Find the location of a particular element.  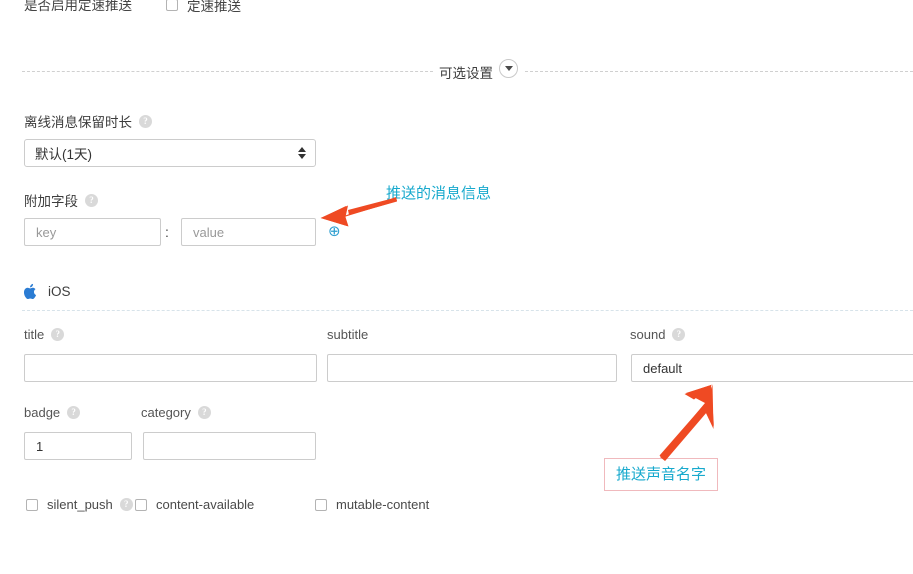

extra-field-label: 附加字段 is located at coordinates (51, 201).